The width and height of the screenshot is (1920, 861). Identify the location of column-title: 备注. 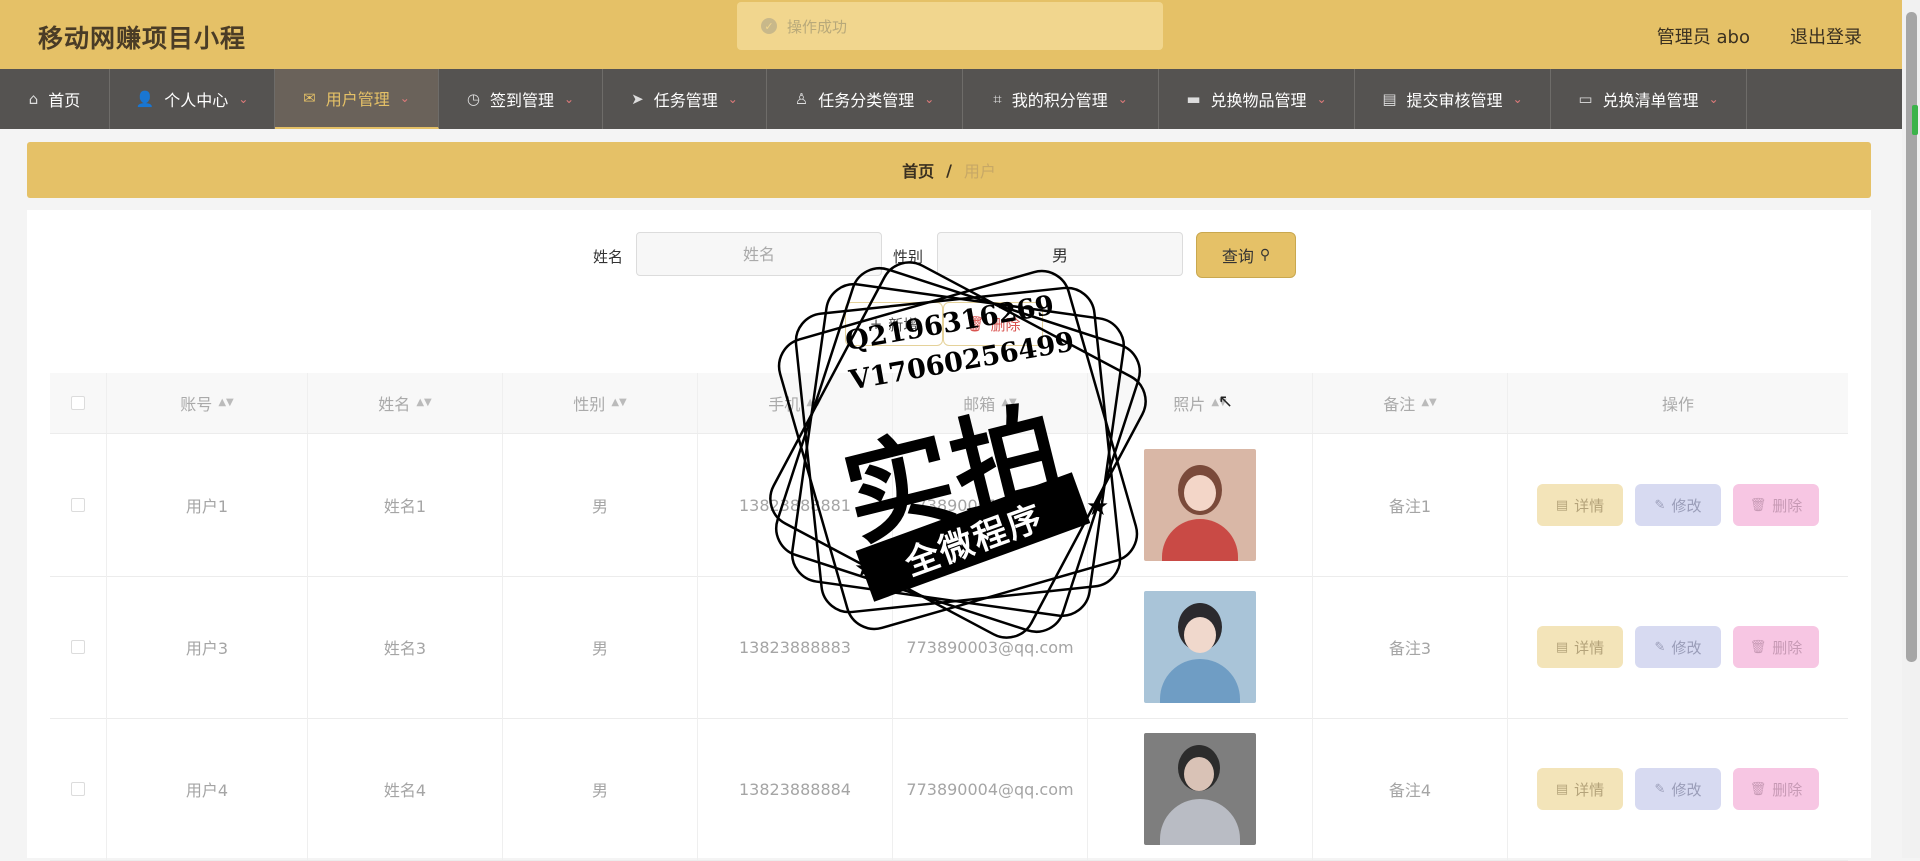
(1399, 404).